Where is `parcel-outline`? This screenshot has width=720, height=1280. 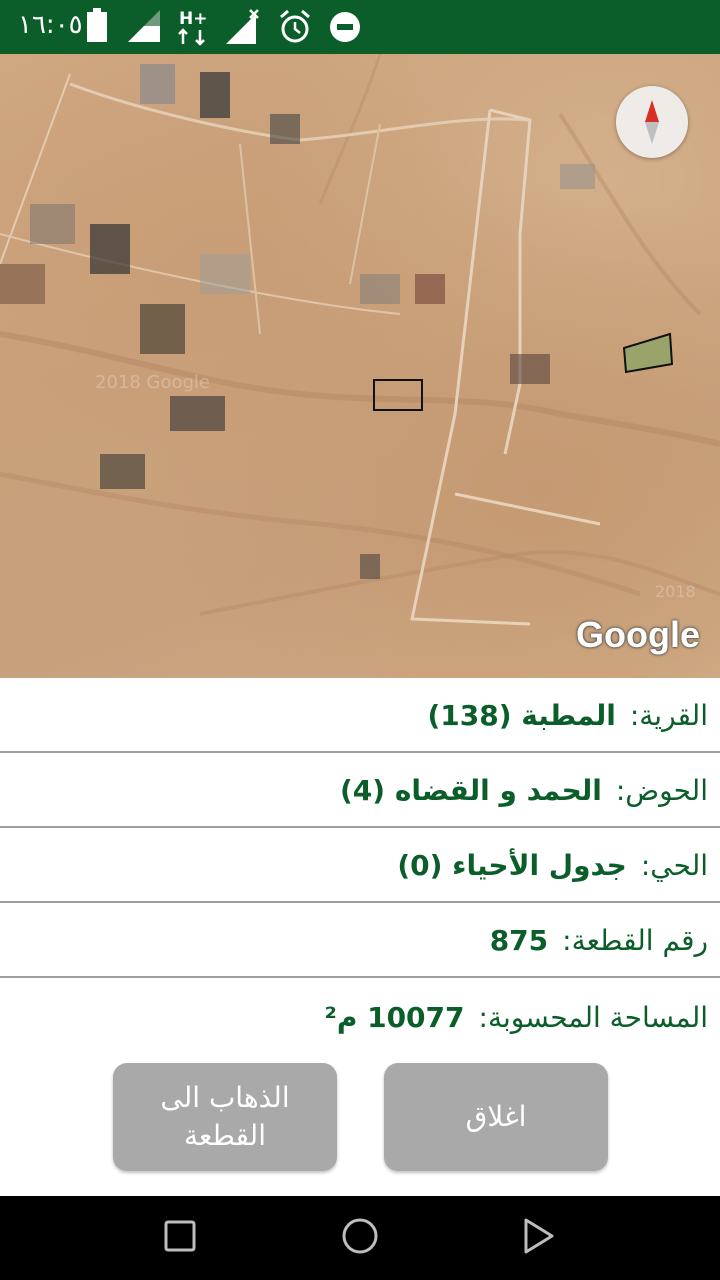 parcel-outline is located at coordinates (648, 353).